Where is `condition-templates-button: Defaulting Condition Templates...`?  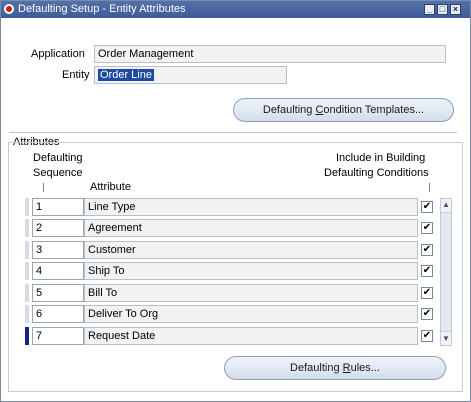
condition-templates-button: Defaulting Condition Templates... is located at coordinates (343, 110).